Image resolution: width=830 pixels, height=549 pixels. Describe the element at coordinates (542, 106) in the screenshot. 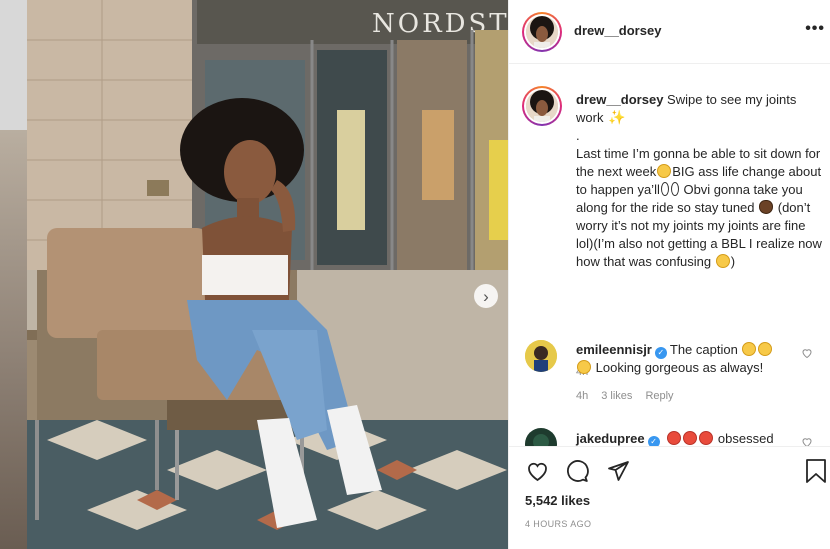

I see `caption-avatar` at that location.